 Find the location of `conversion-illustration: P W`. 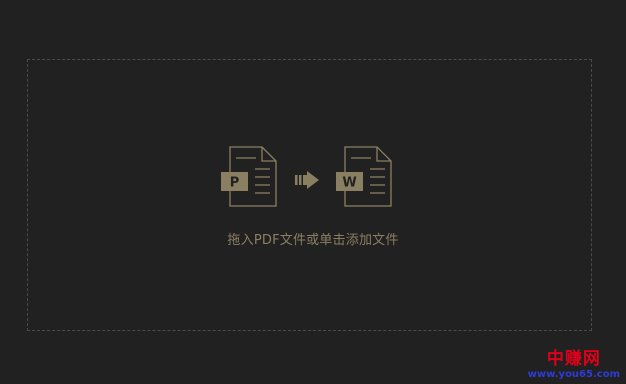

conversion-illustration: P W is located at coordinates (306, 176).